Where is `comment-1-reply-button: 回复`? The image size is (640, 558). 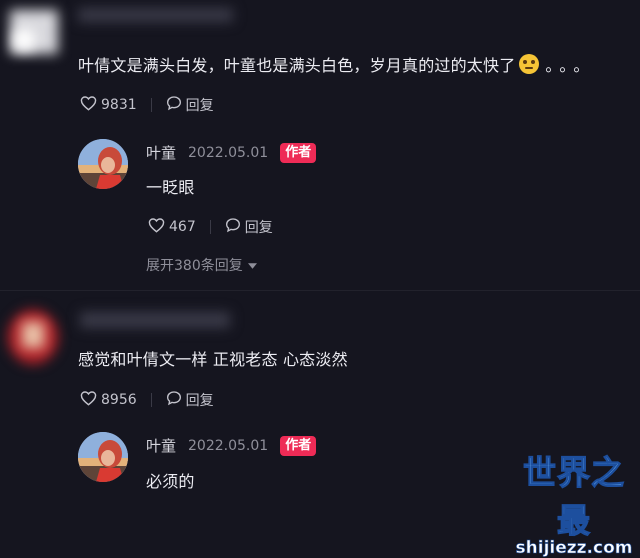 comment-1-reply-button: 回复 is located at coordinates (190, 105).